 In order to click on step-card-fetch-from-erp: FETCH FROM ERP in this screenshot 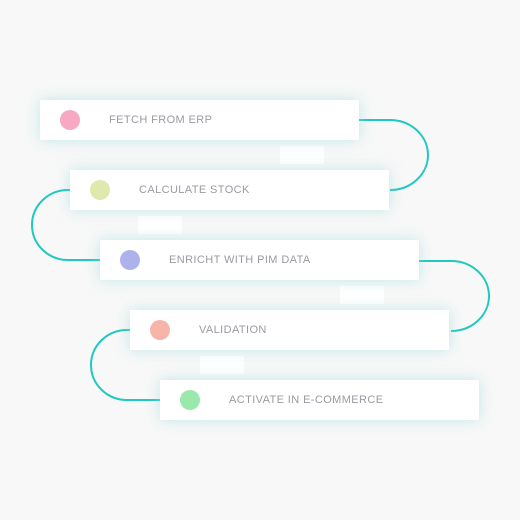, I will do `click(199, 120)`.